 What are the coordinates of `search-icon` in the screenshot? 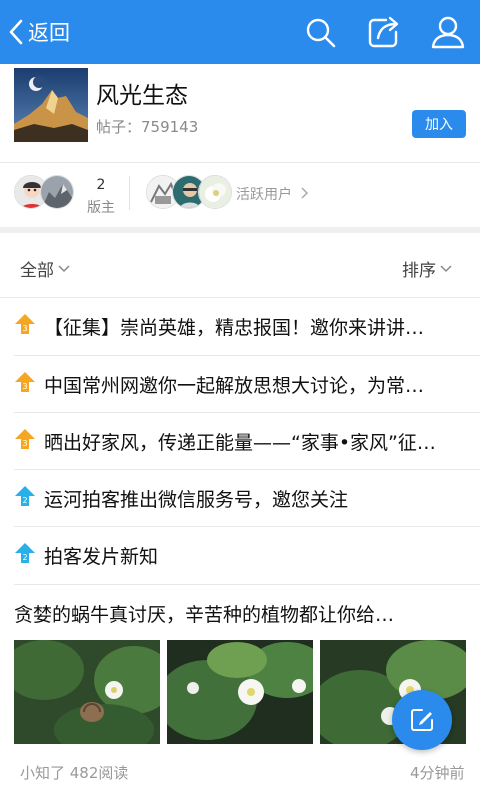 It's located at (320, 32).